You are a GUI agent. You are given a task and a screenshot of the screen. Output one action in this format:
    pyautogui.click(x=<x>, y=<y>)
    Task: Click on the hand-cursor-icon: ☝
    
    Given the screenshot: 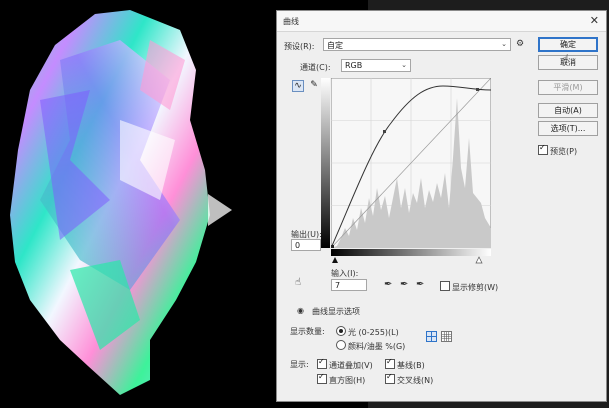 What is the action you would take?
    pyautogui.click(x=566, y=59)
    